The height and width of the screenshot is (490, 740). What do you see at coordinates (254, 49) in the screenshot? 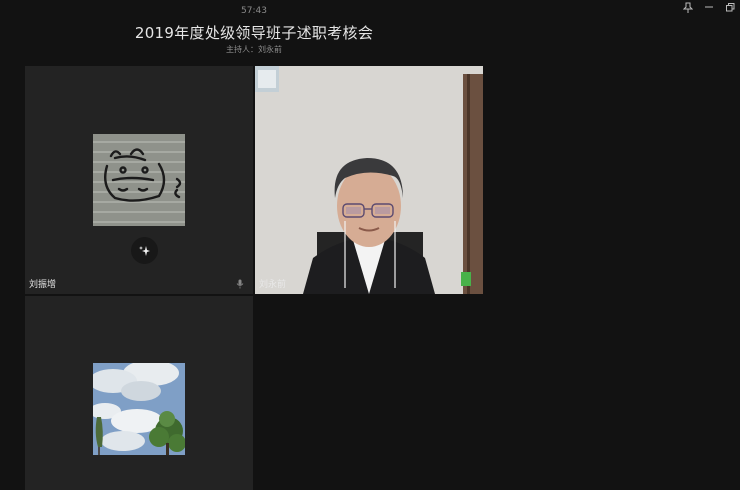
I see `host-label: 主持人：刘永前` at bounding box center [254, 49].